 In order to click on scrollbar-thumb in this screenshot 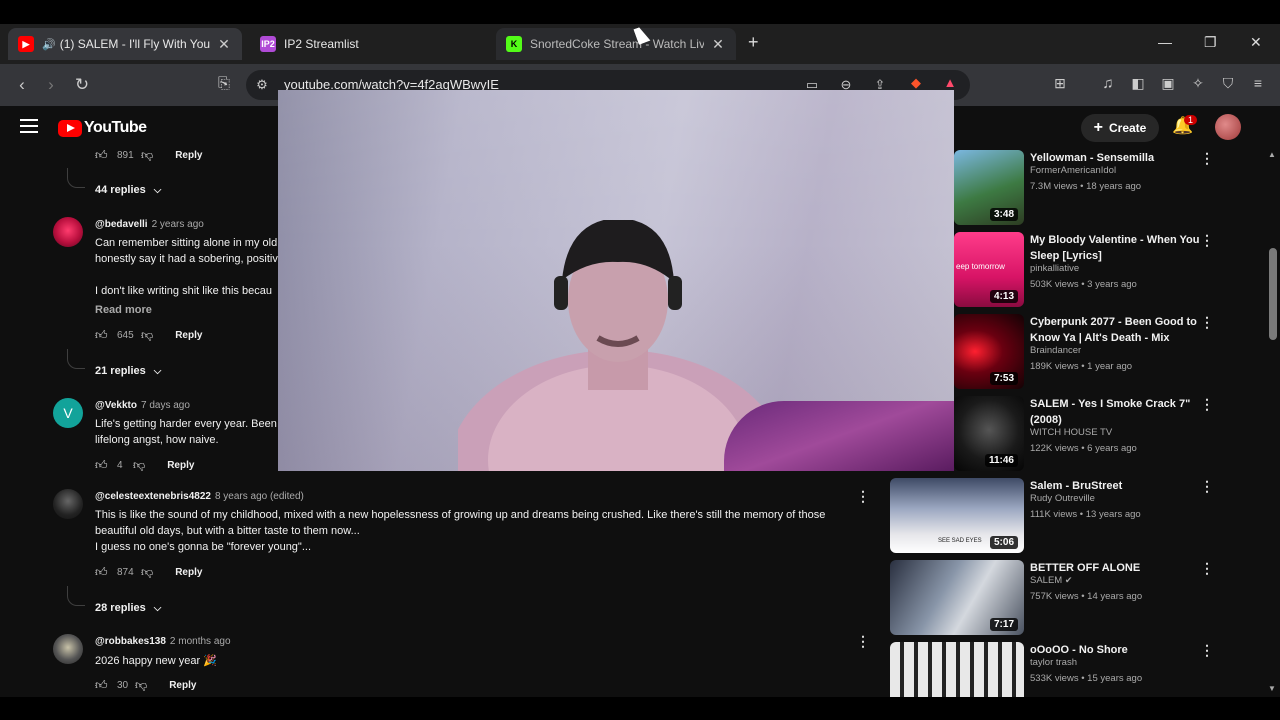, I will do `click(1273, 294)`.